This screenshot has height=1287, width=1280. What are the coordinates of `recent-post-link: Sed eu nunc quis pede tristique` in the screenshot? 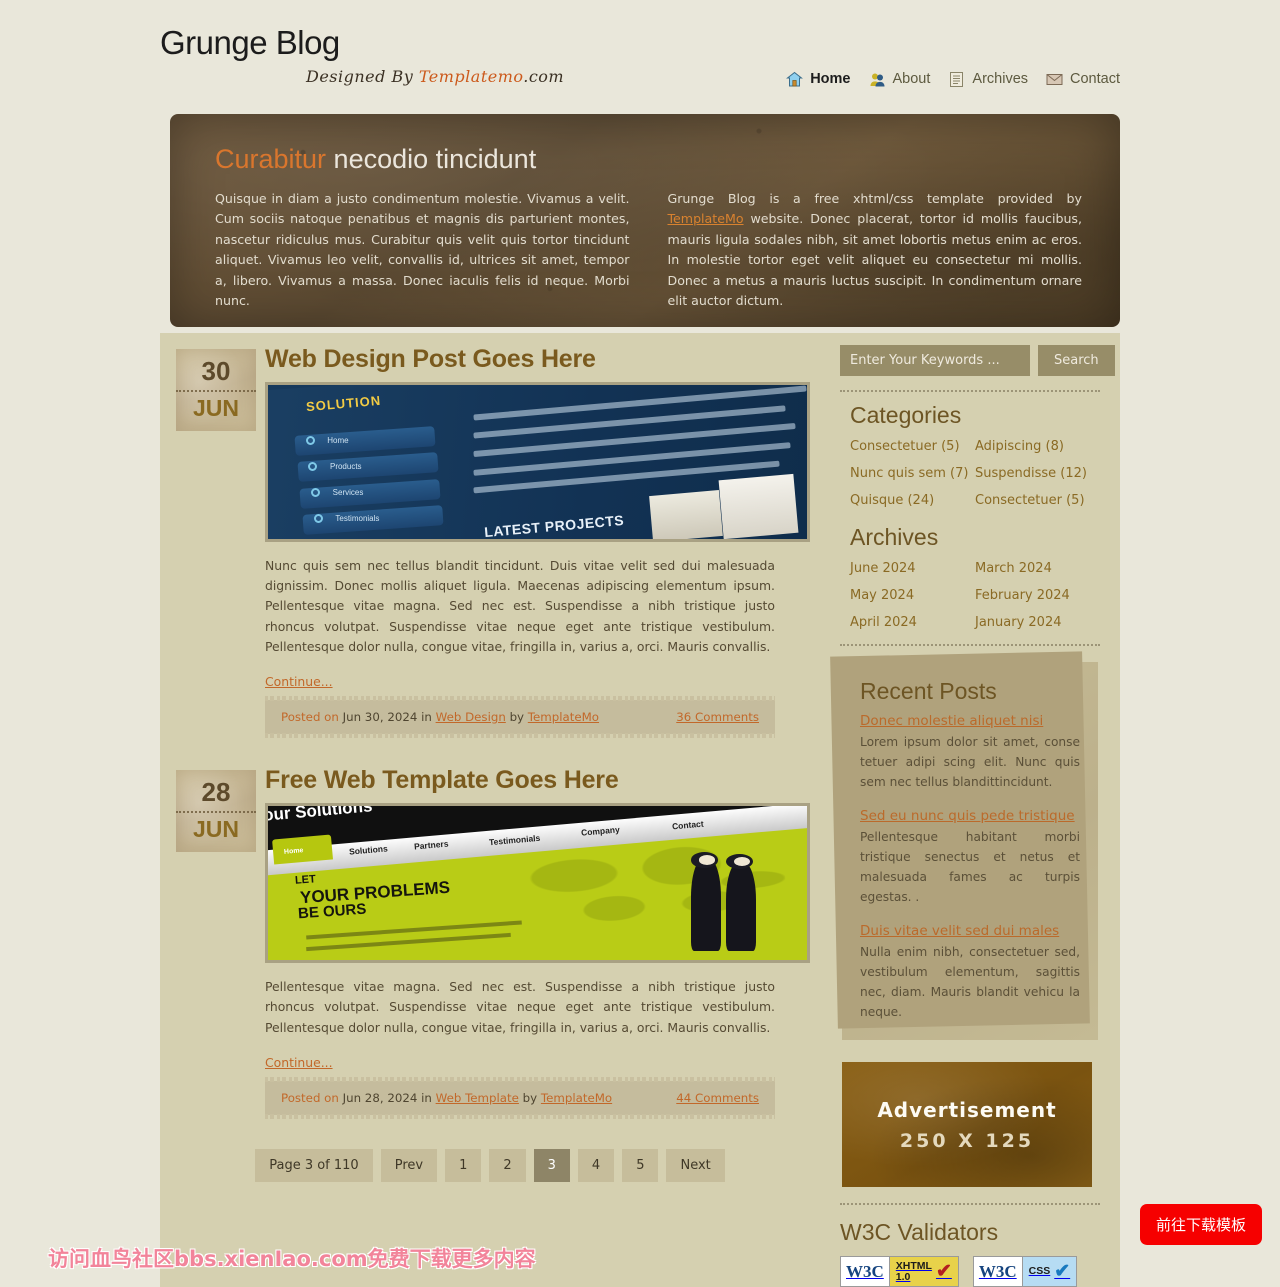 It's located at (970, 816).